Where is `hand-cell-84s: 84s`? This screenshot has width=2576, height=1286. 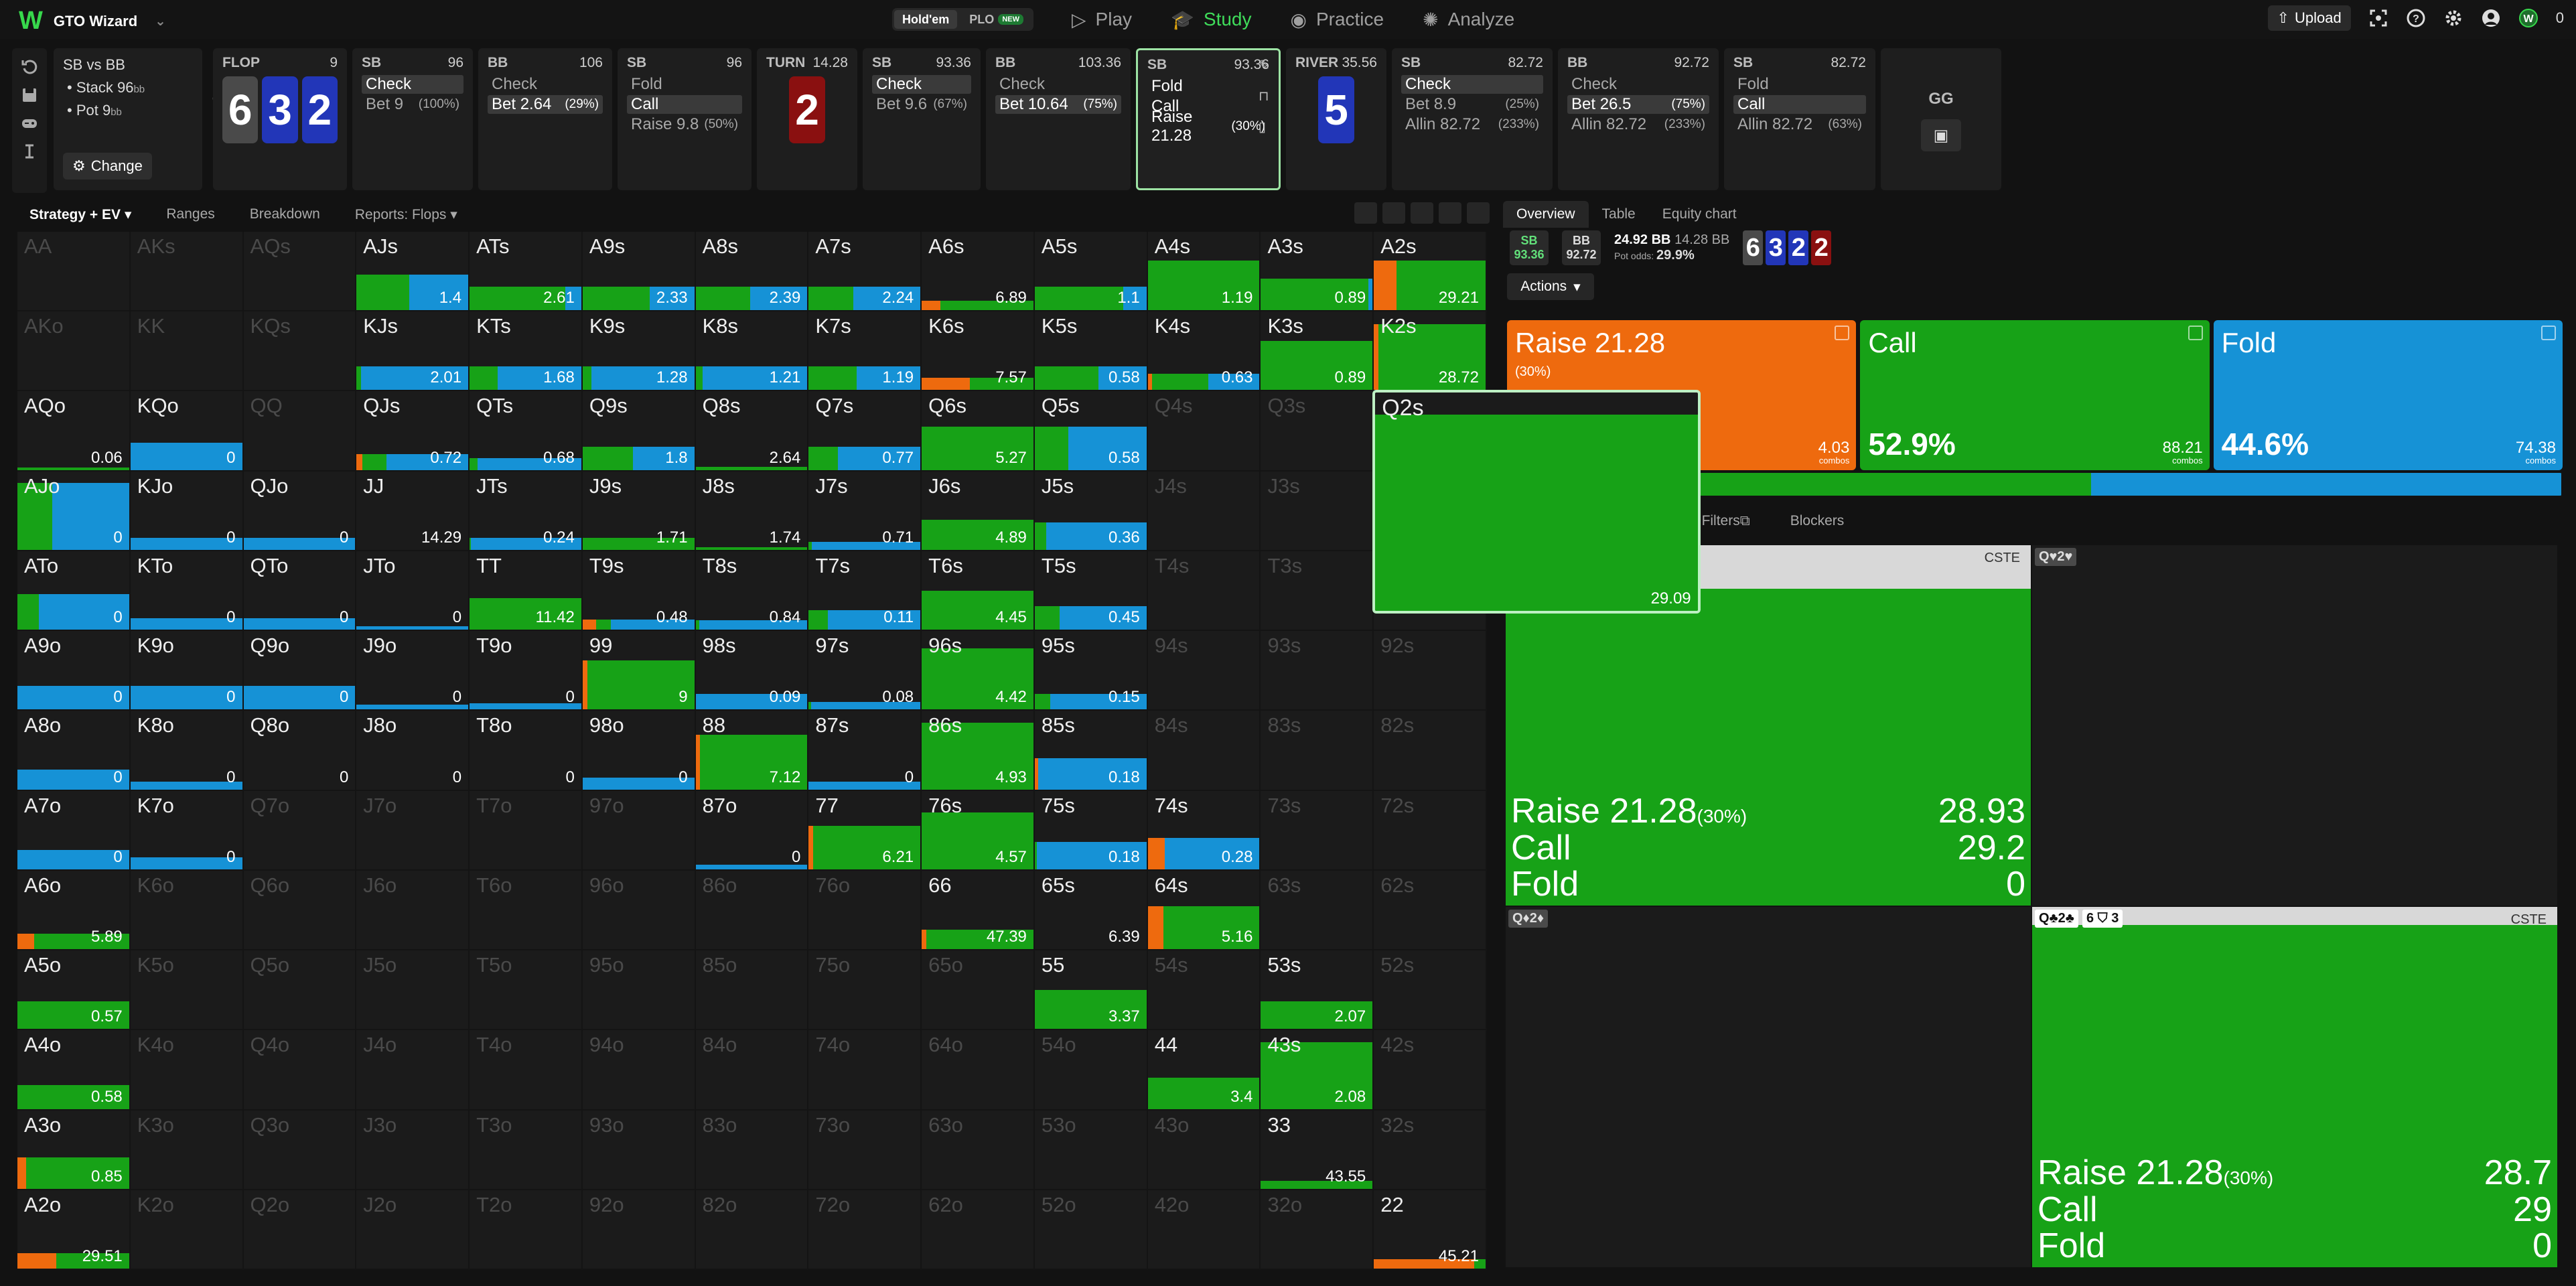
hand-cell-84s: 84s is located at coordinates (1204, 751).